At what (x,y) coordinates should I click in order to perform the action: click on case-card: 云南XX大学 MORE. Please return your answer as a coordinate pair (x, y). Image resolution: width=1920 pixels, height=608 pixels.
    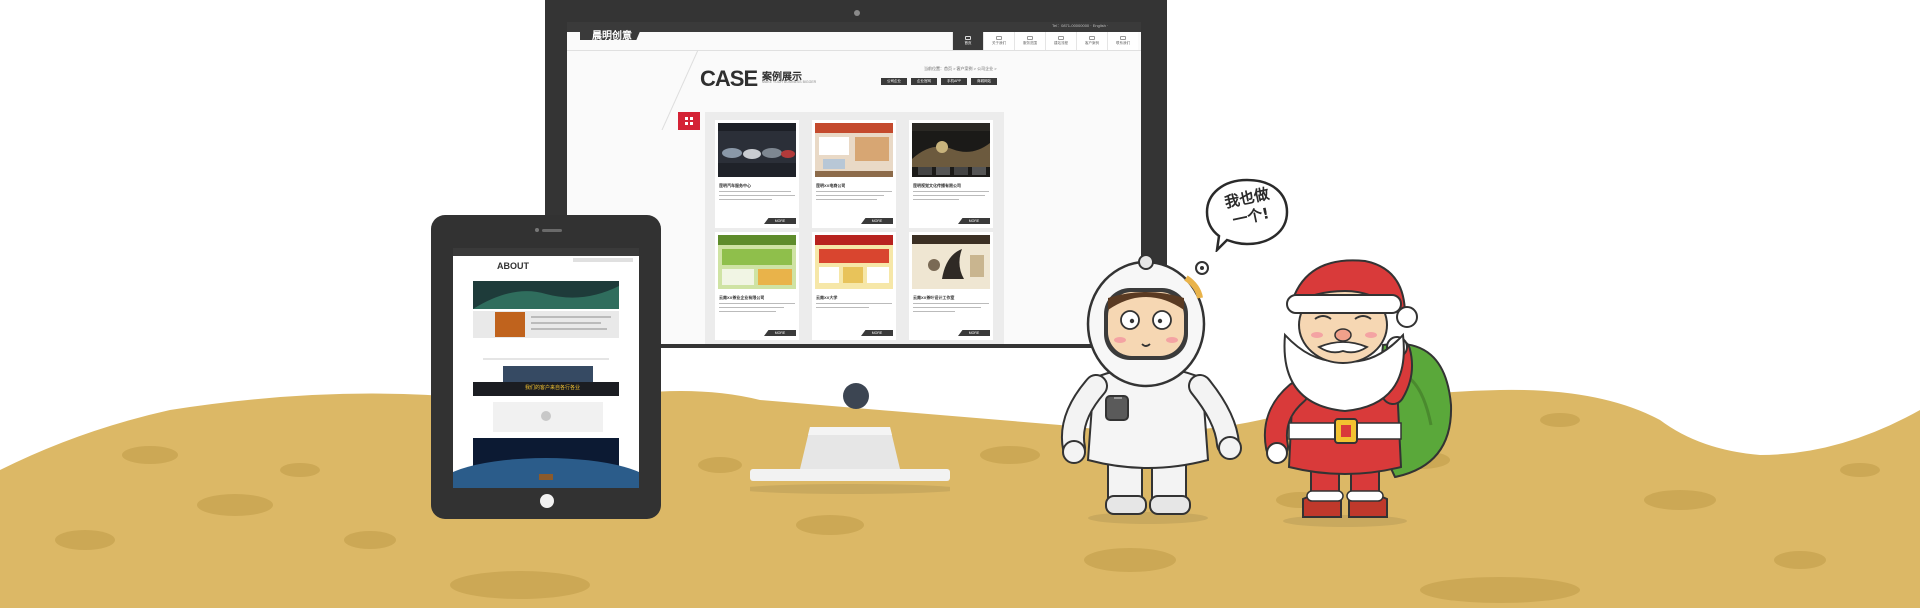
    Looking at the image, I should click on (854, 286).